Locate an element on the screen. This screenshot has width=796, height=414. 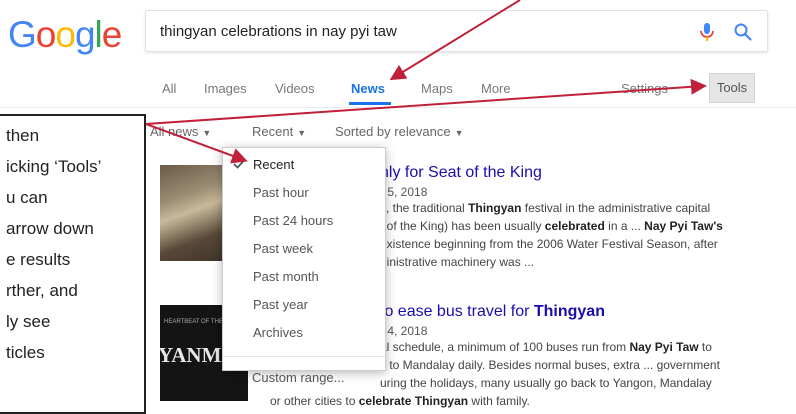
title-bold: Thingyan is located at coordinates (569, 311).